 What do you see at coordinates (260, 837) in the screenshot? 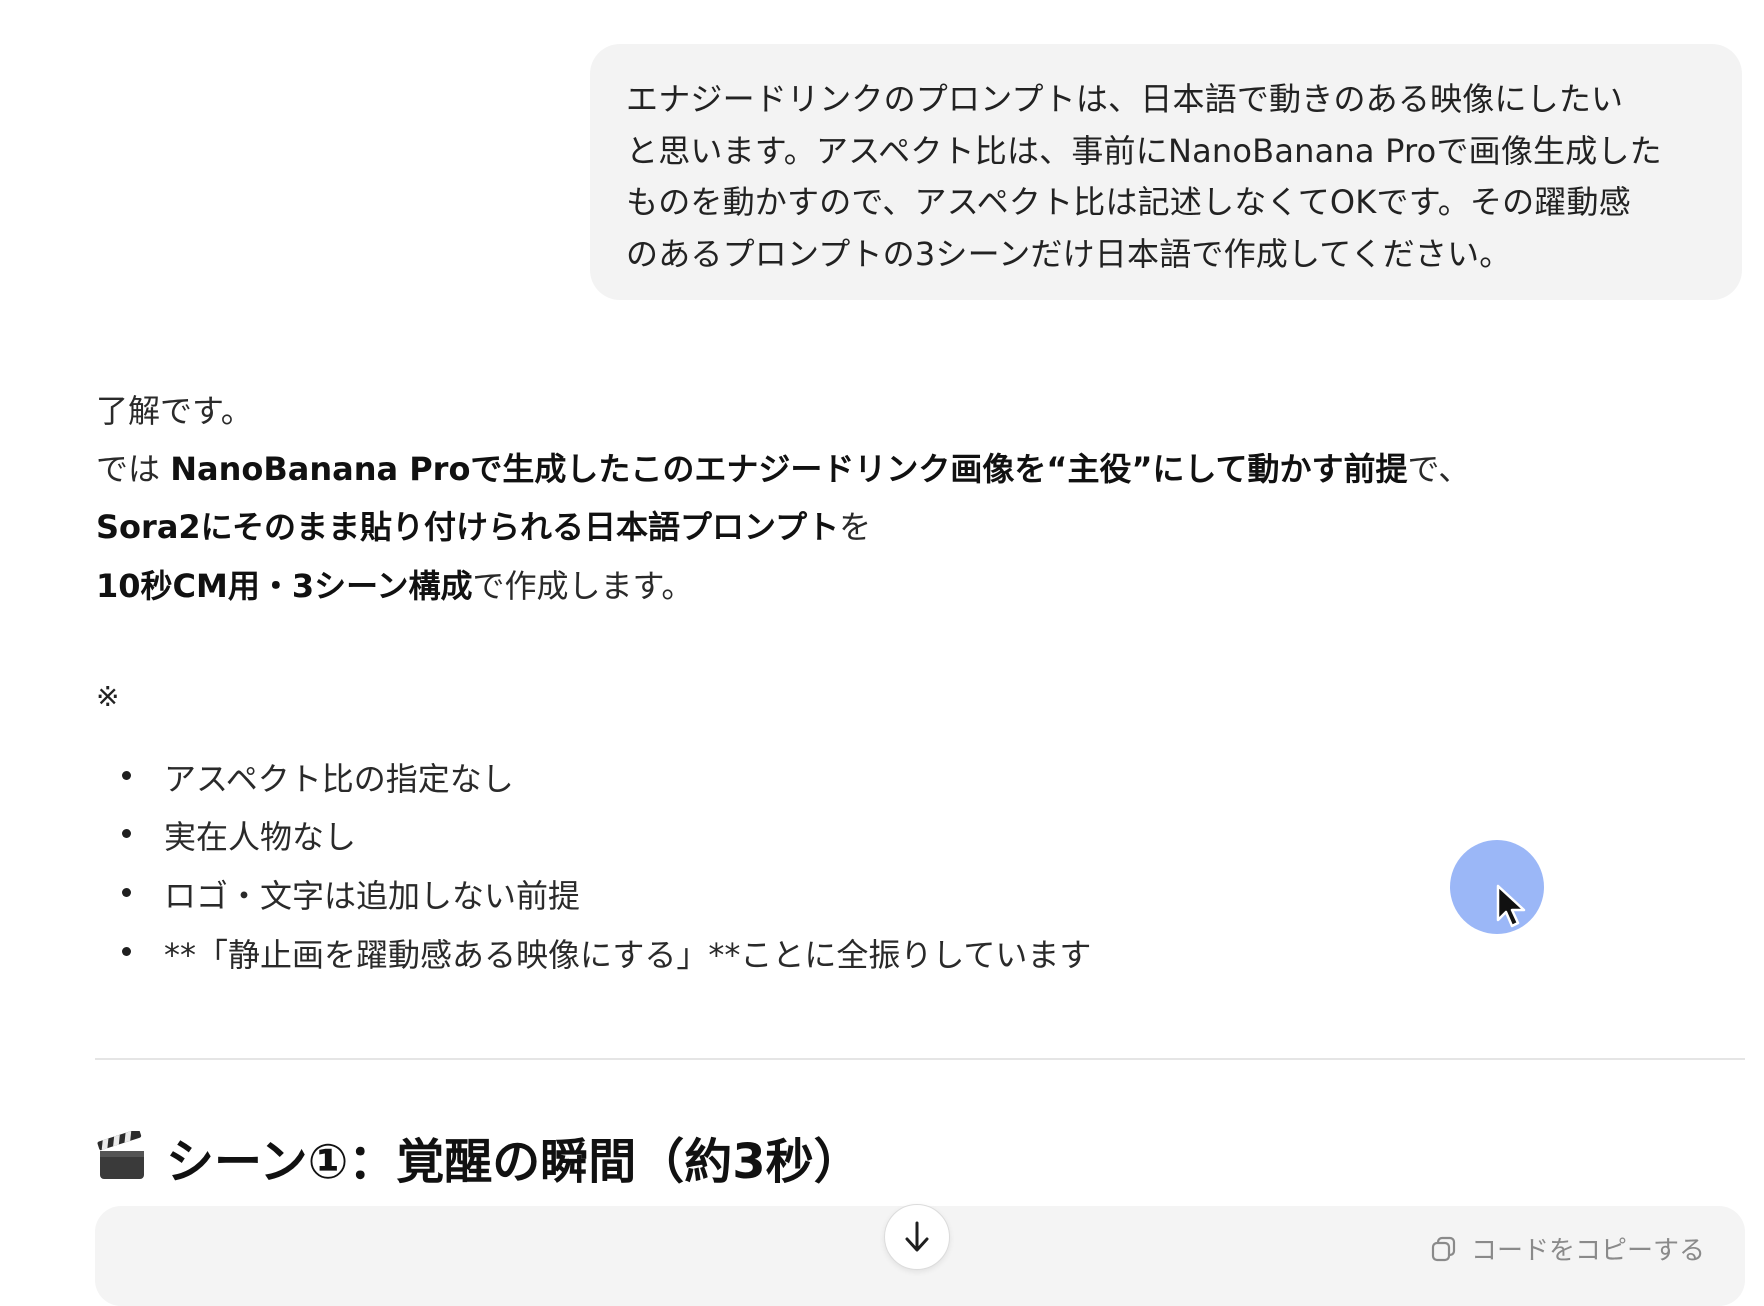
I see `list-item-text: 実在人物なし` at bounding box center [260, 837].